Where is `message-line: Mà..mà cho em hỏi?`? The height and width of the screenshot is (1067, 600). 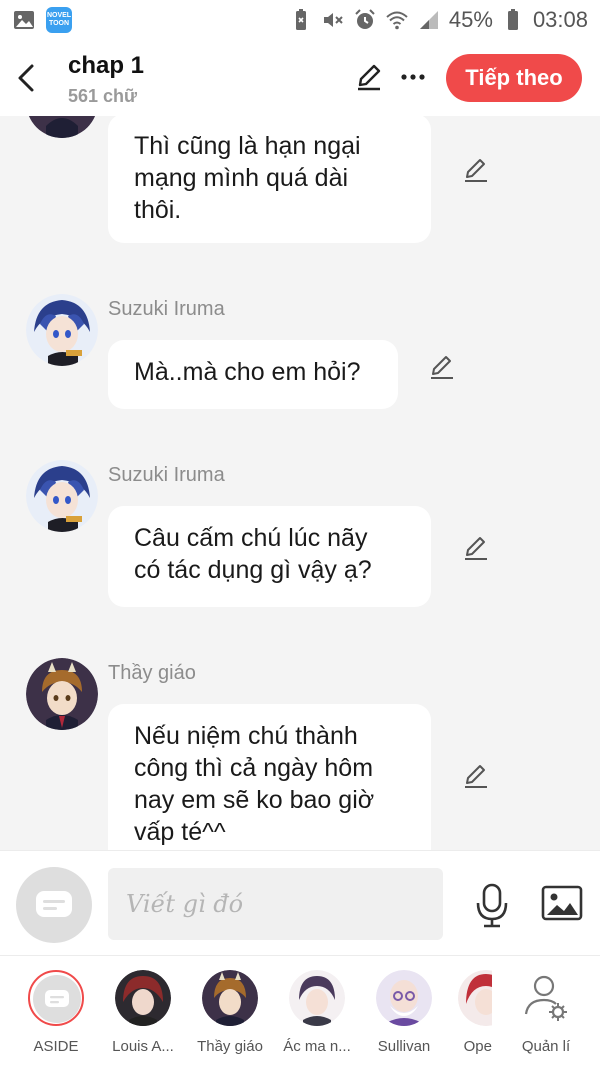 message-line: Mà..mà cho em hỏi? is located at coordinates (247, 372).